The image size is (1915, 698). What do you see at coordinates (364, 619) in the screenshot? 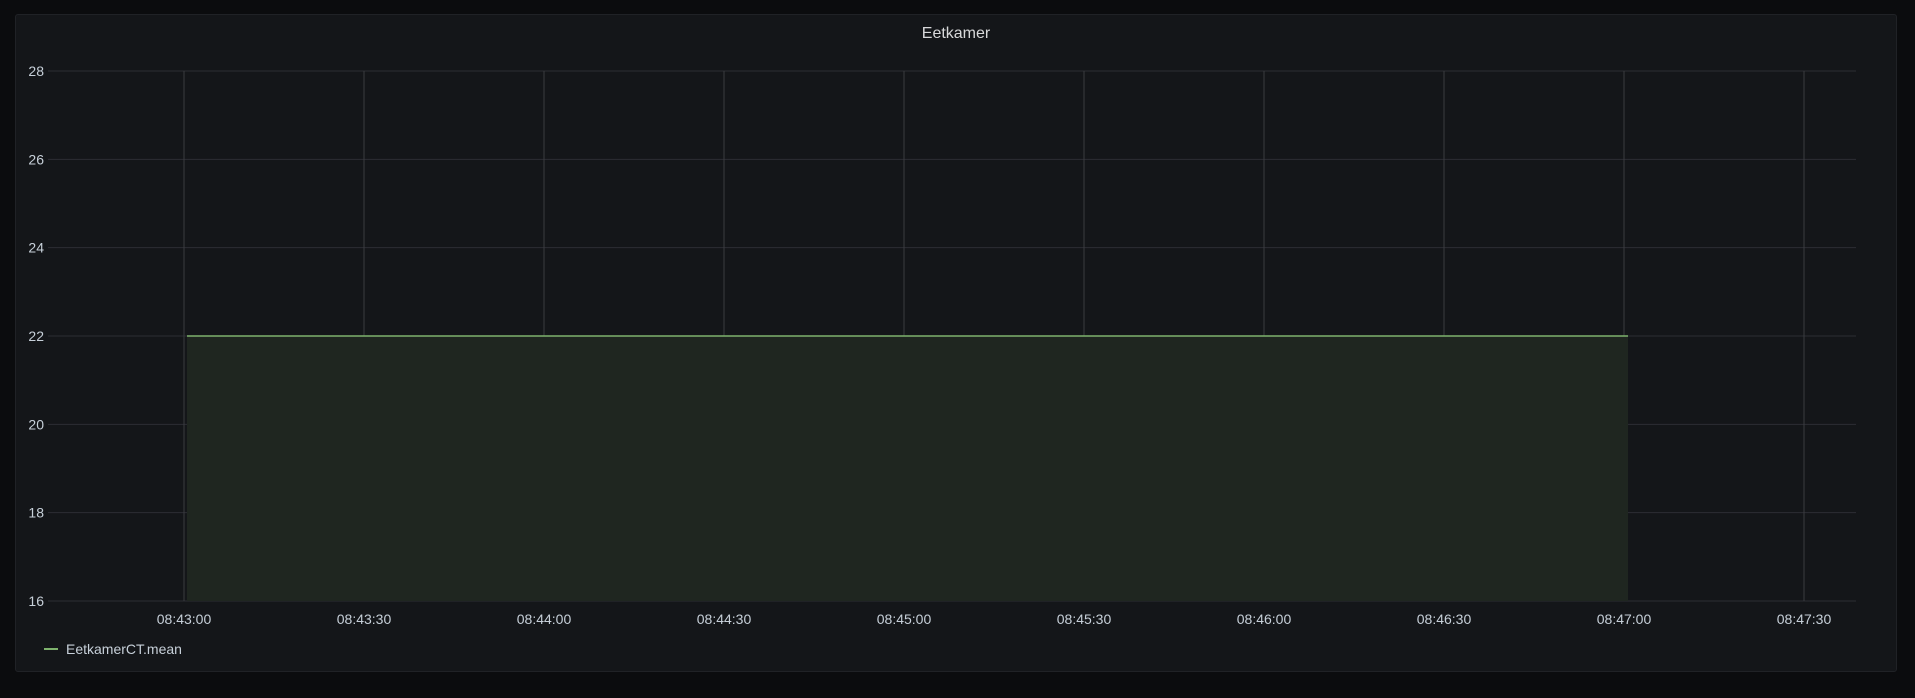
I see `x-tick-label: 08:43:30` at bounding box center [364, 619].